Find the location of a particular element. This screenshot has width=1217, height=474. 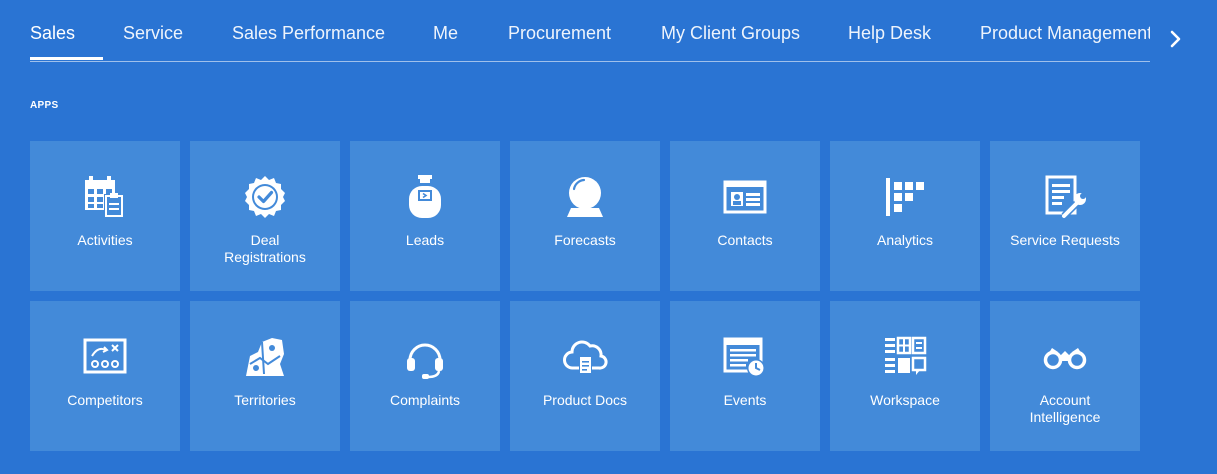

tile-analytics: Analytics is located at coordinates (905, 216).